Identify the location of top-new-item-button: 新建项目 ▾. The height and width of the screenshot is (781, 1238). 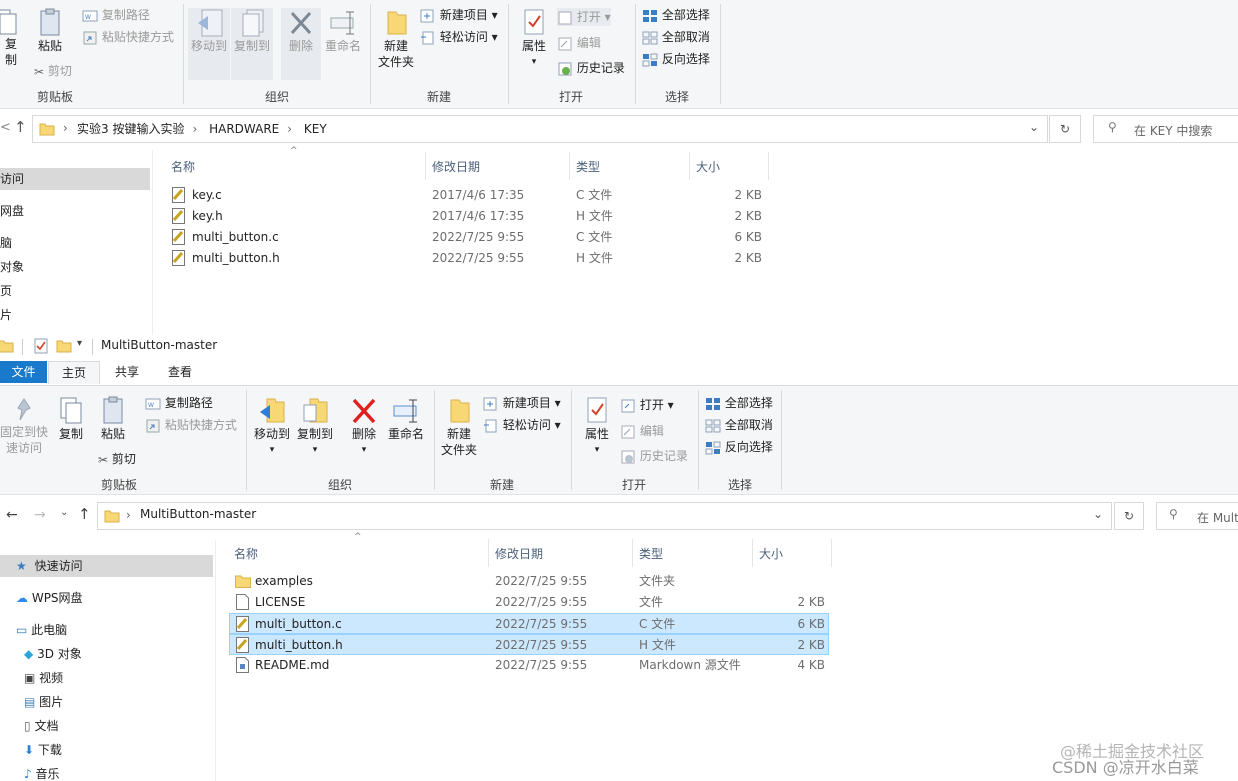
(459, 15).